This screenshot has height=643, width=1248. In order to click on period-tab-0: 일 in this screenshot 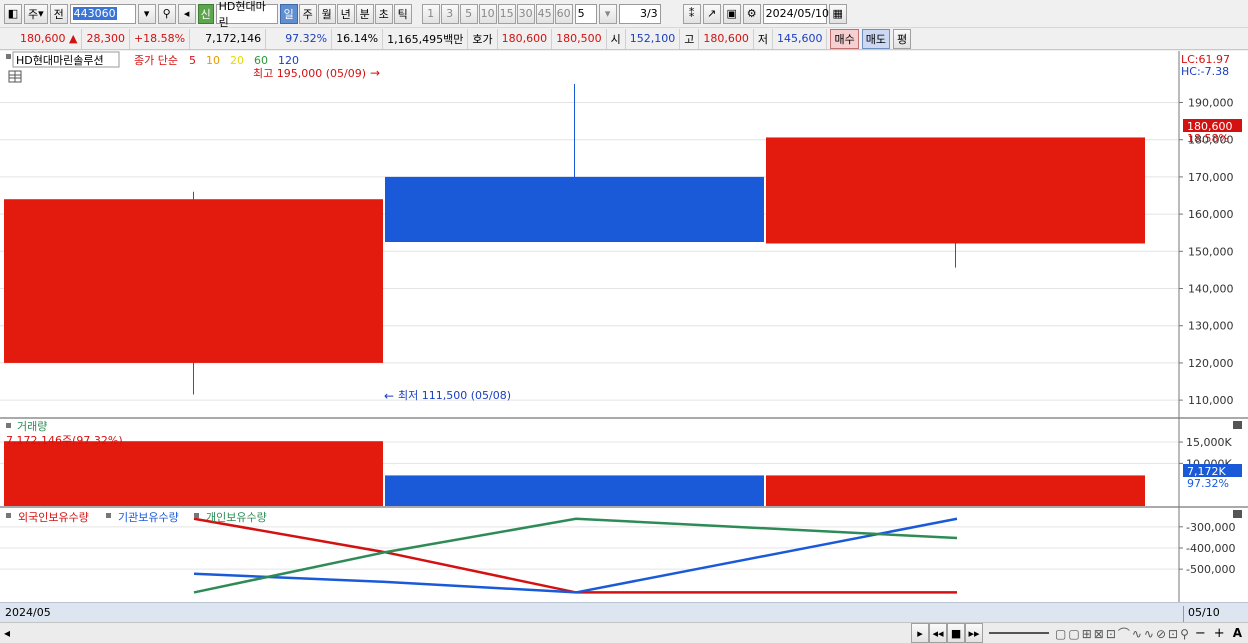, I will do `click(288, 13)`.